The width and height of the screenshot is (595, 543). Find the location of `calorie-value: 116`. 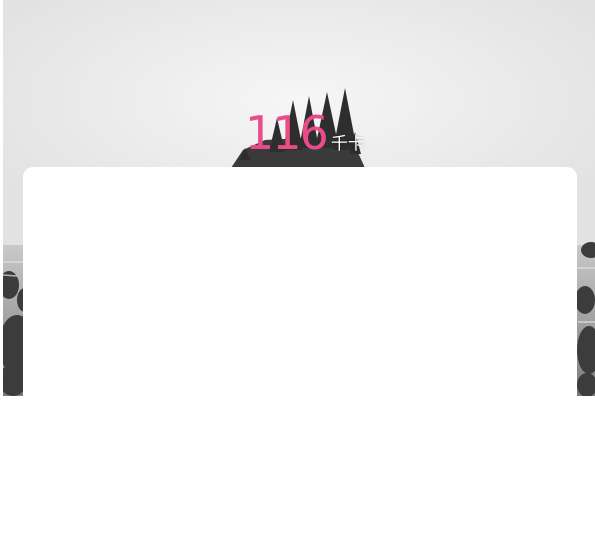

calorie-value: 116 is located at coordinates (287, 133).